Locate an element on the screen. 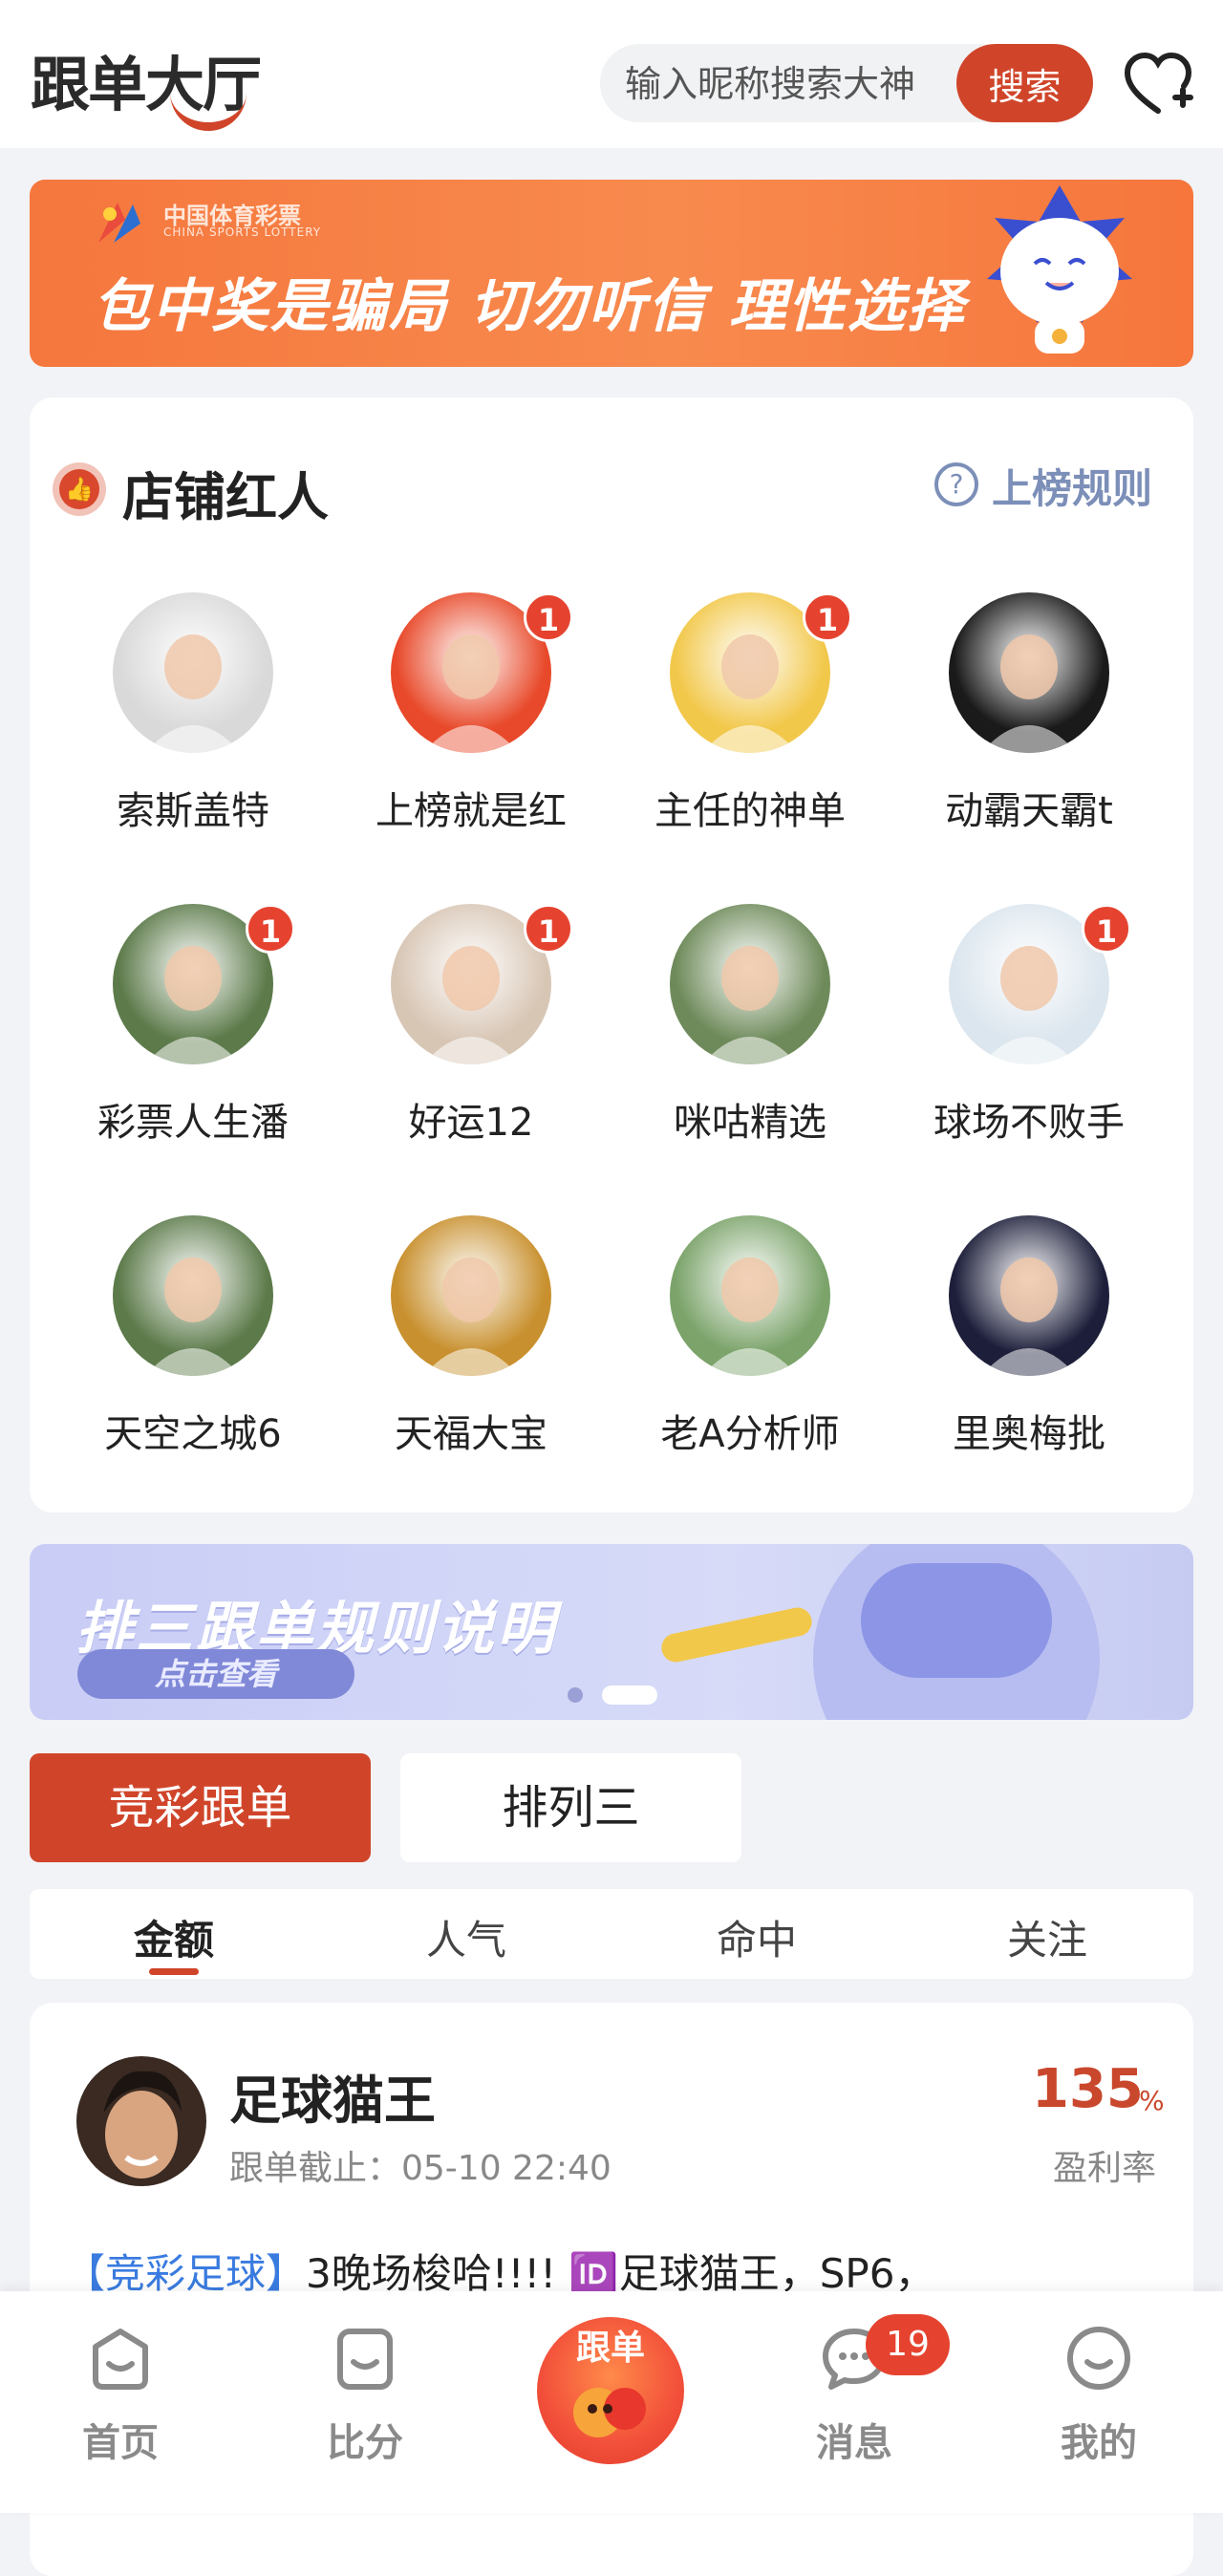 The width and height of the screenshot is (1223, 2576). hot-seller-item: 里奥梅批 is located at coordinates (1009, 1368).